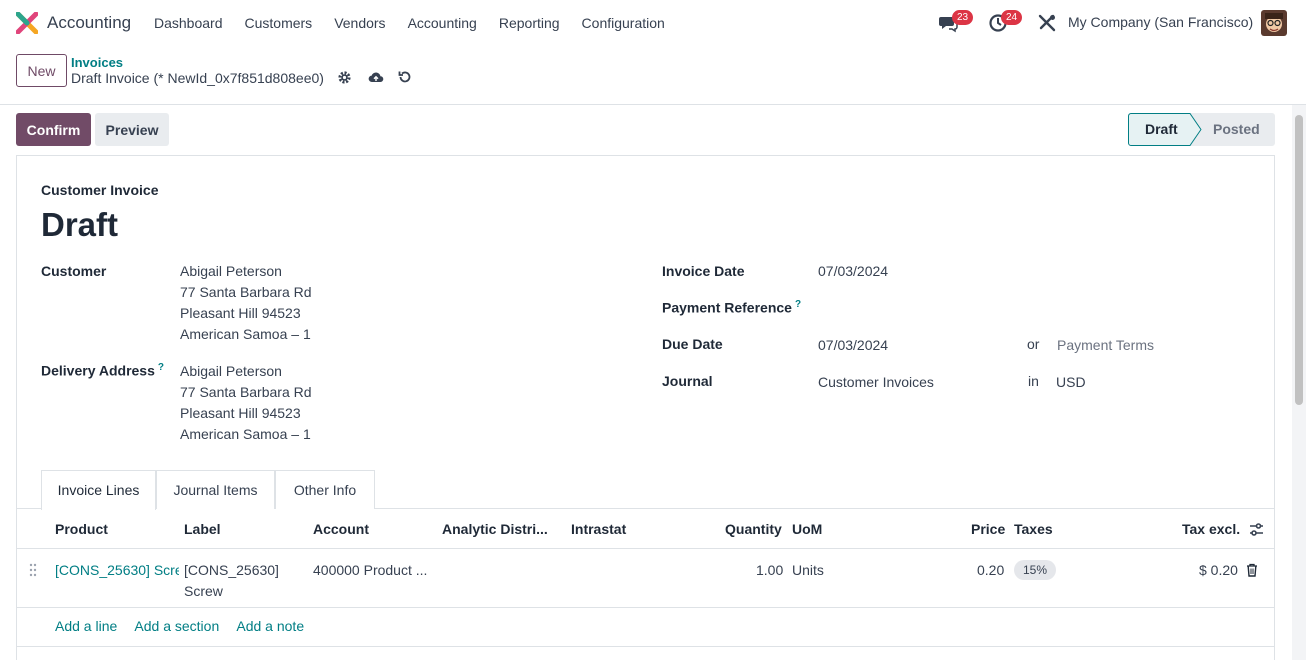 This screenshot has width=1306, height=660. I want to click on preview-button: Preview, so click(132, 129).